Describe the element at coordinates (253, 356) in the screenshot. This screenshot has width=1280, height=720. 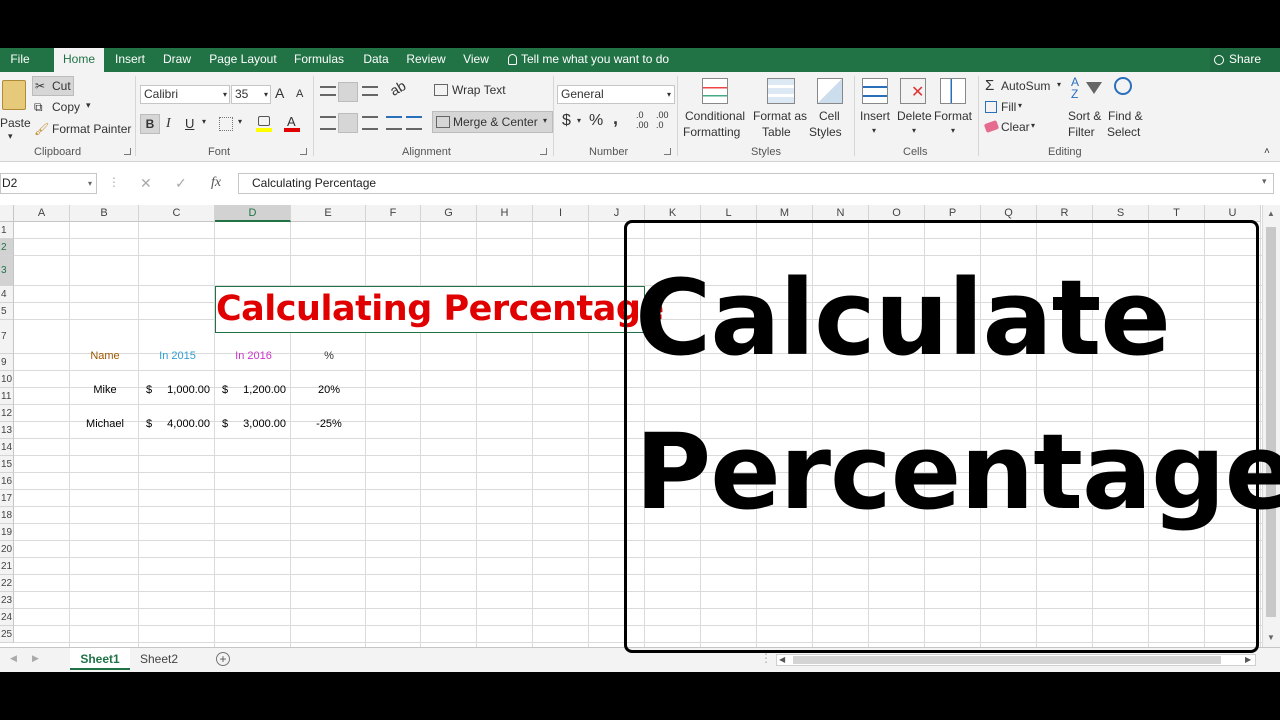
I see `header-2016: In 2016` at that location.